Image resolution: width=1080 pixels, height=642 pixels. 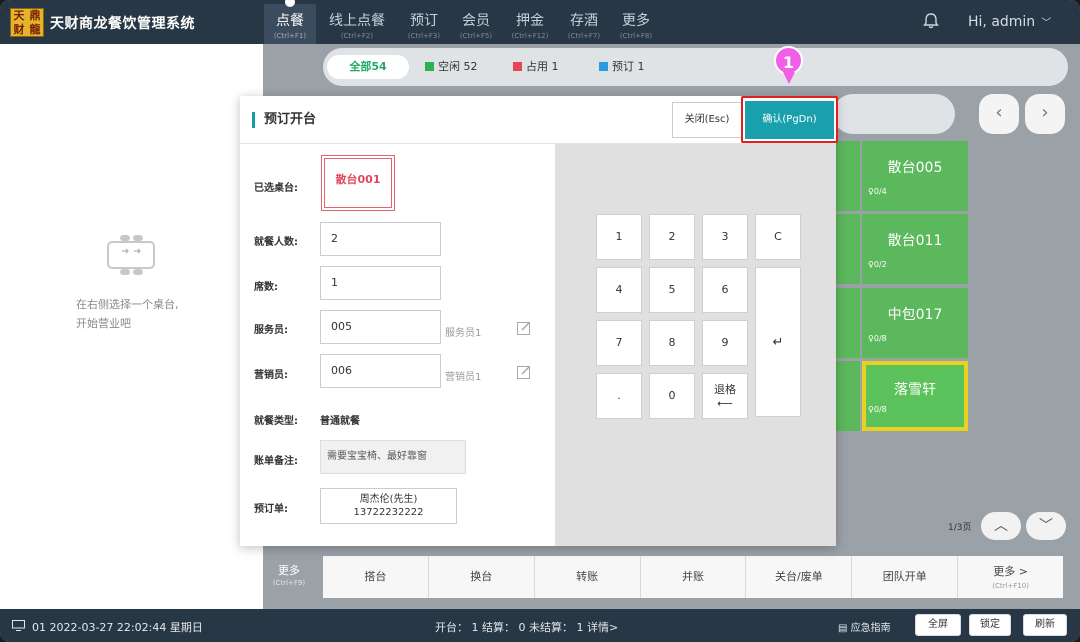 I want to click on table-tile: 散台011 ♀0/2, so click(x=915, y=249).